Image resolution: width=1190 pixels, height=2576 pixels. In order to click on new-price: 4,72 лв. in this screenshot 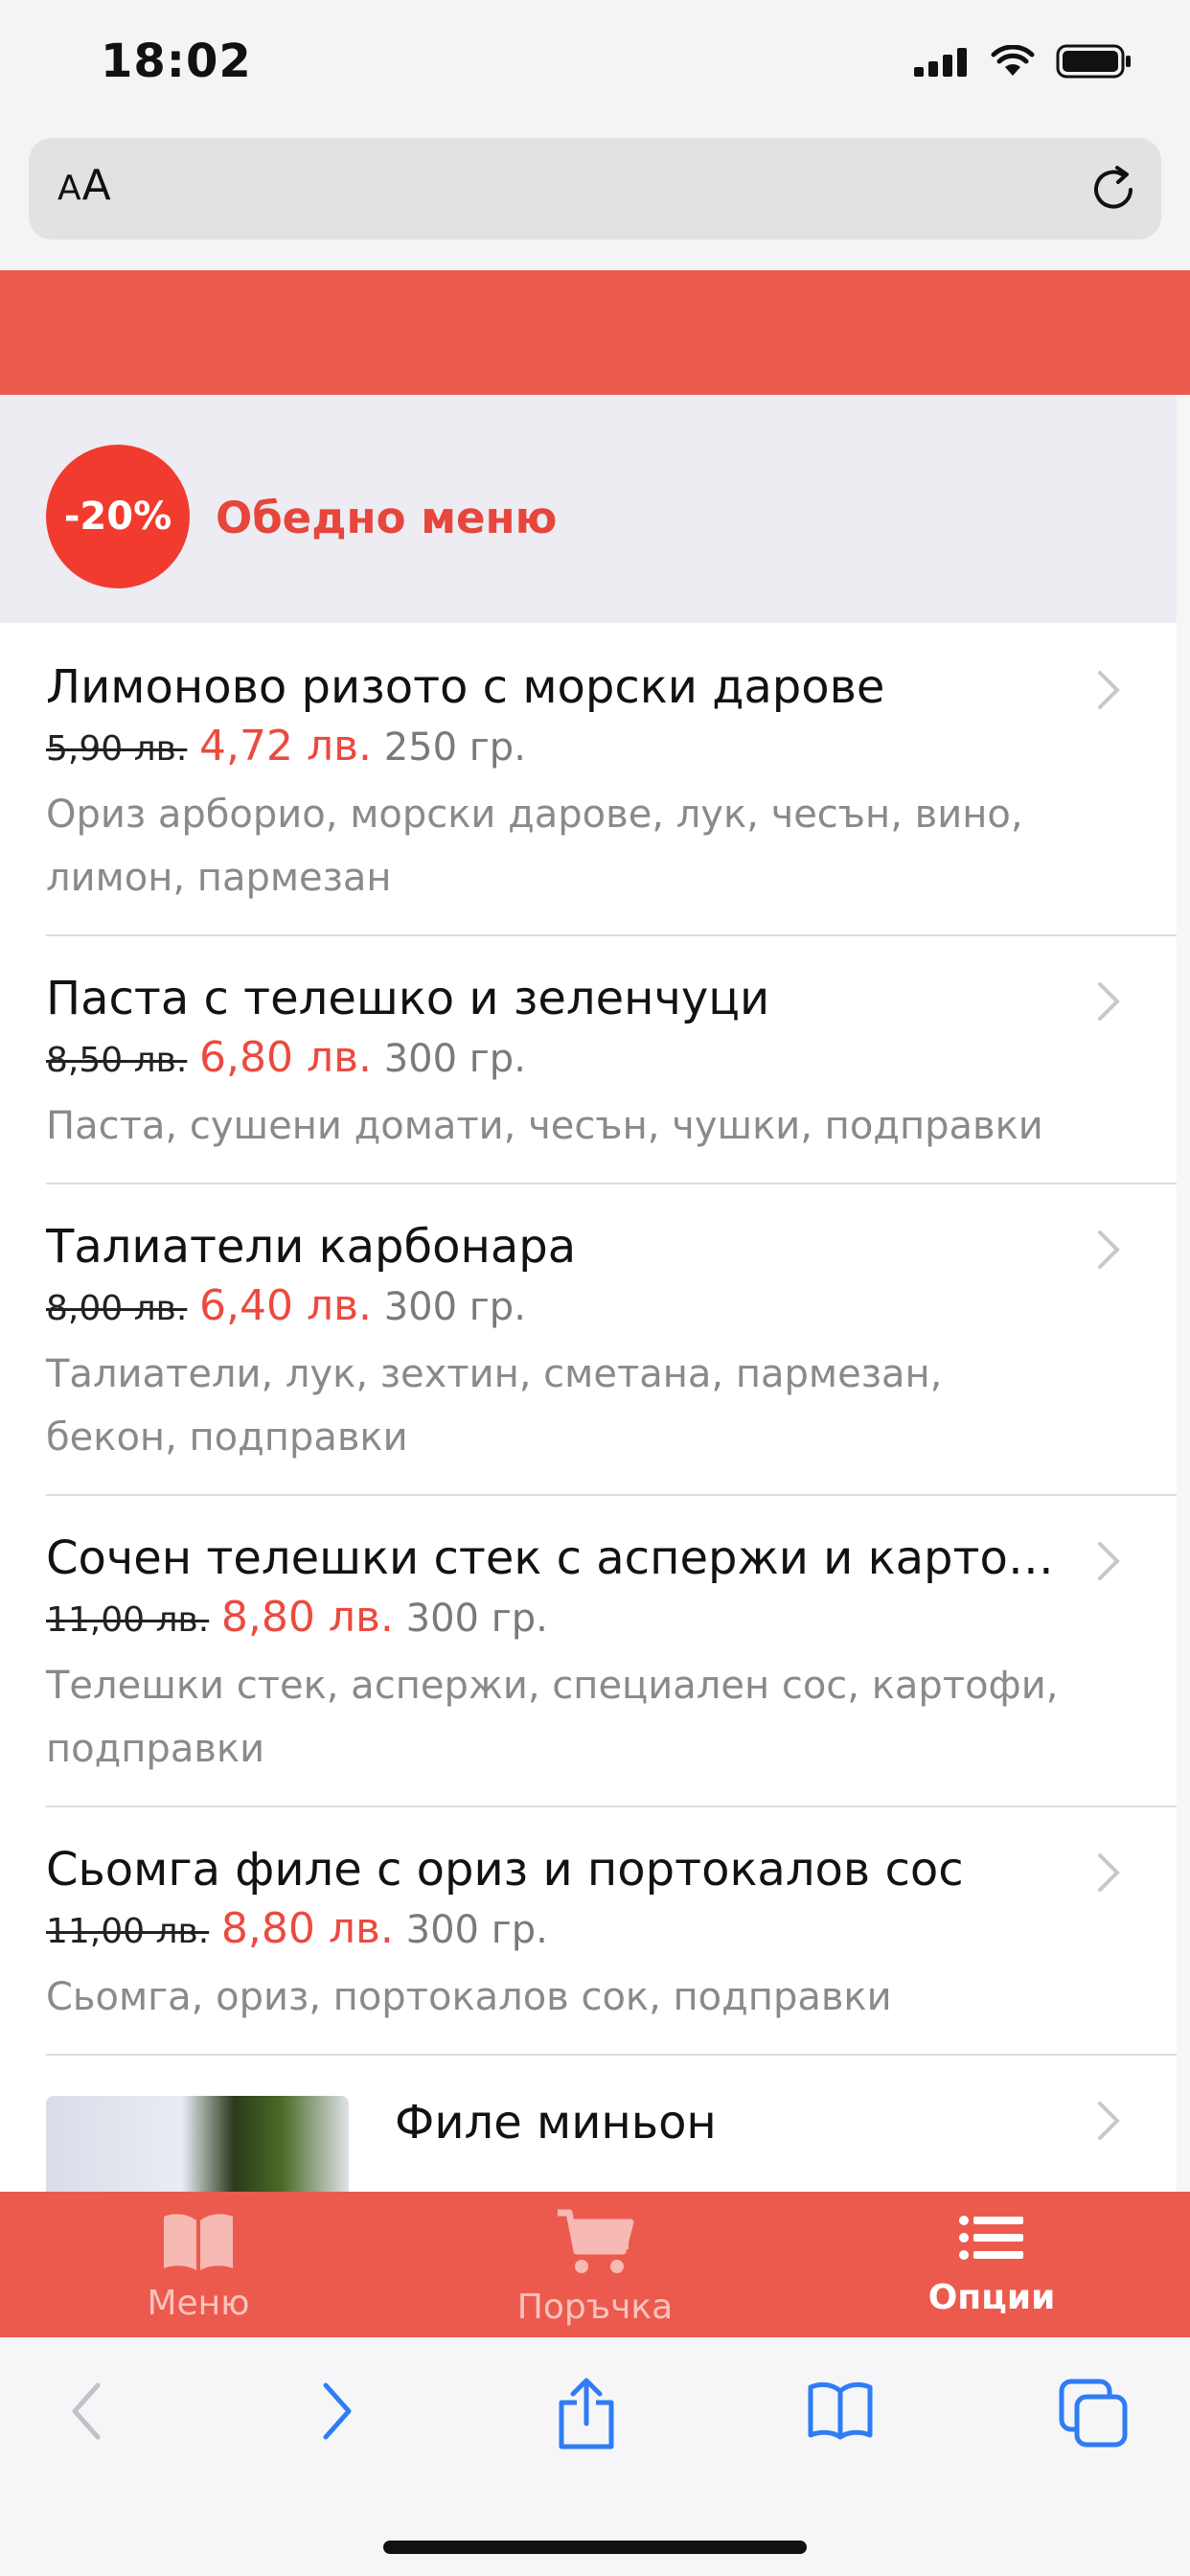, I will do `click(286, 746)`.